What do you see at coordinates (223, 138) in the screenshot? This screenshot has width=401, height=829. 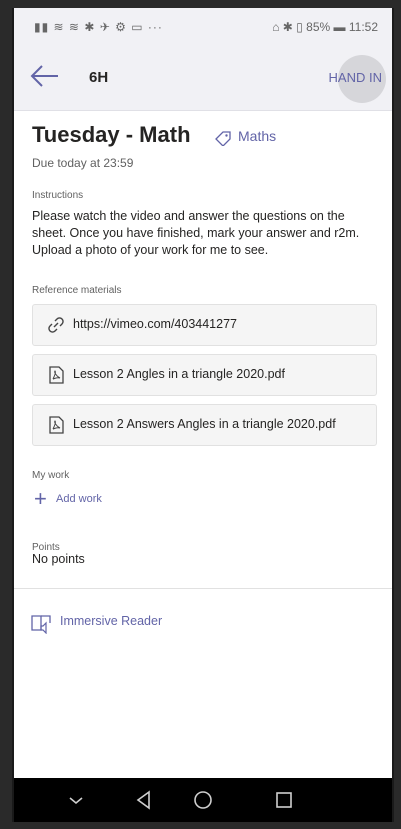 I see `tag-icon` at bounding box center [223, 138].